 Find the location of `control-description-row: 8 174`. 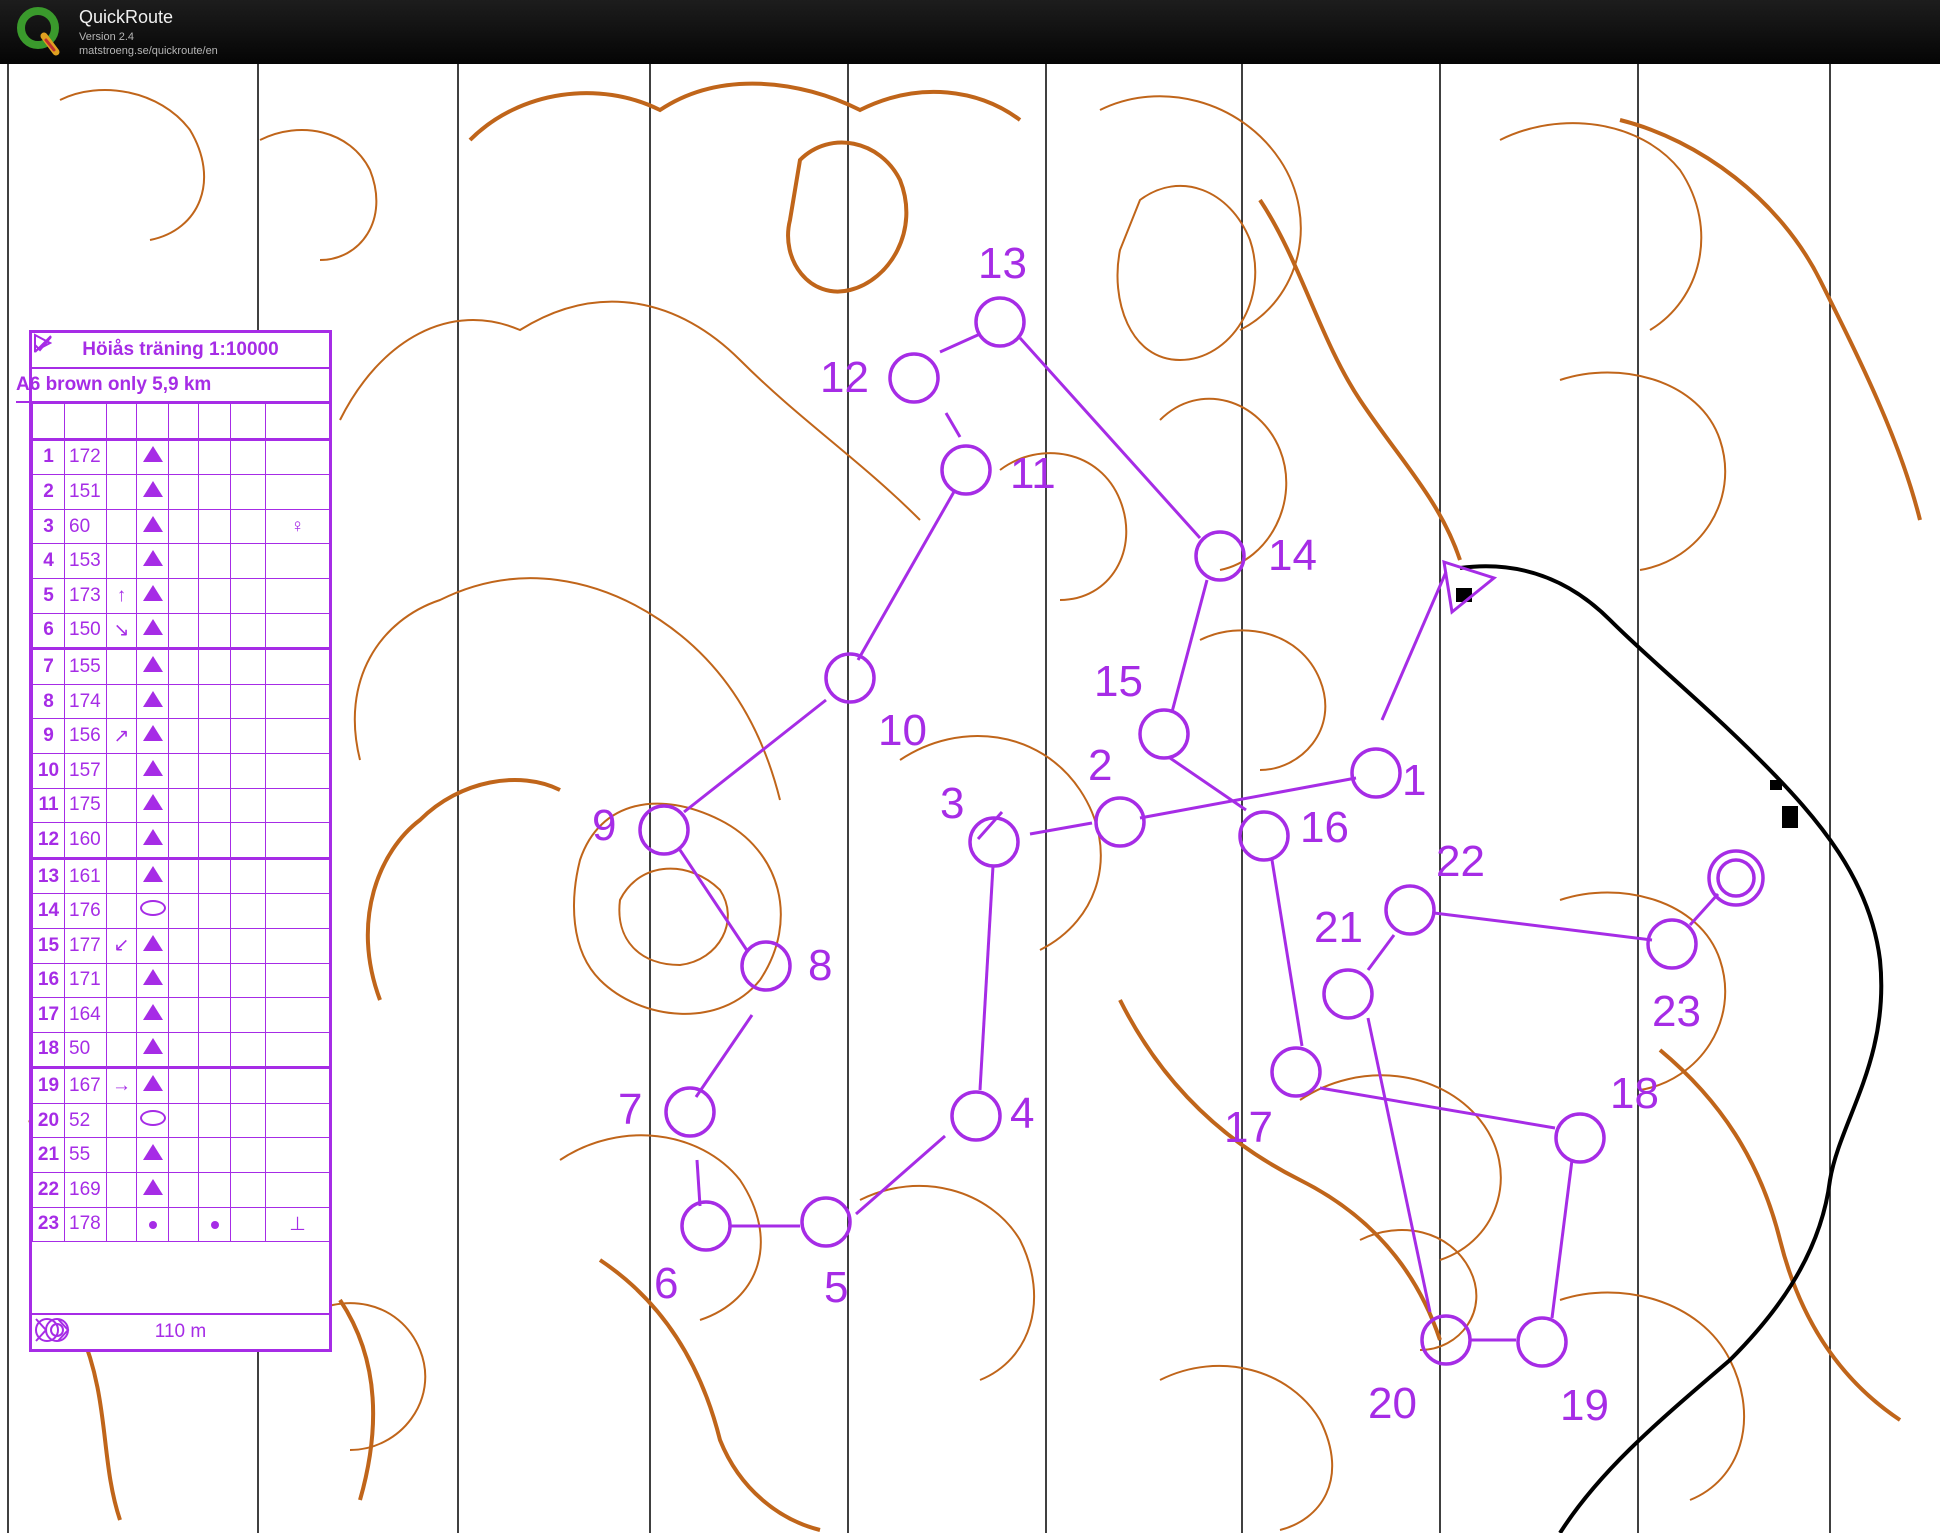

control-description-row: 8 174 is located at coordinates (181, 701).